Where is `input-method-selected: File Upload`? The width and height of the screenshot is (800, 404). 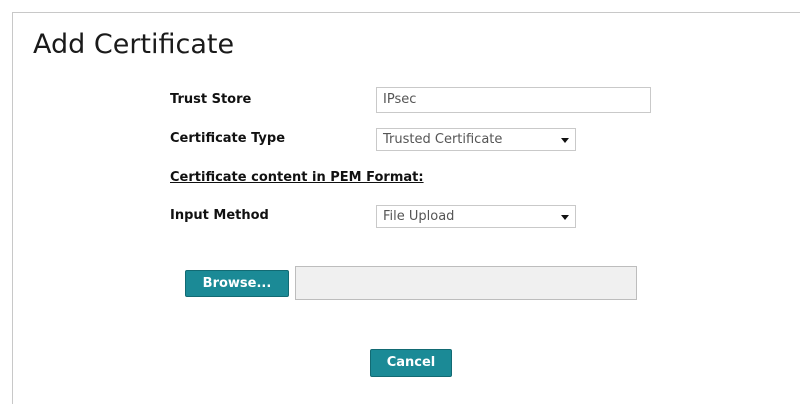
input-method-selected: File Upload is located at coordinates (419, 216).